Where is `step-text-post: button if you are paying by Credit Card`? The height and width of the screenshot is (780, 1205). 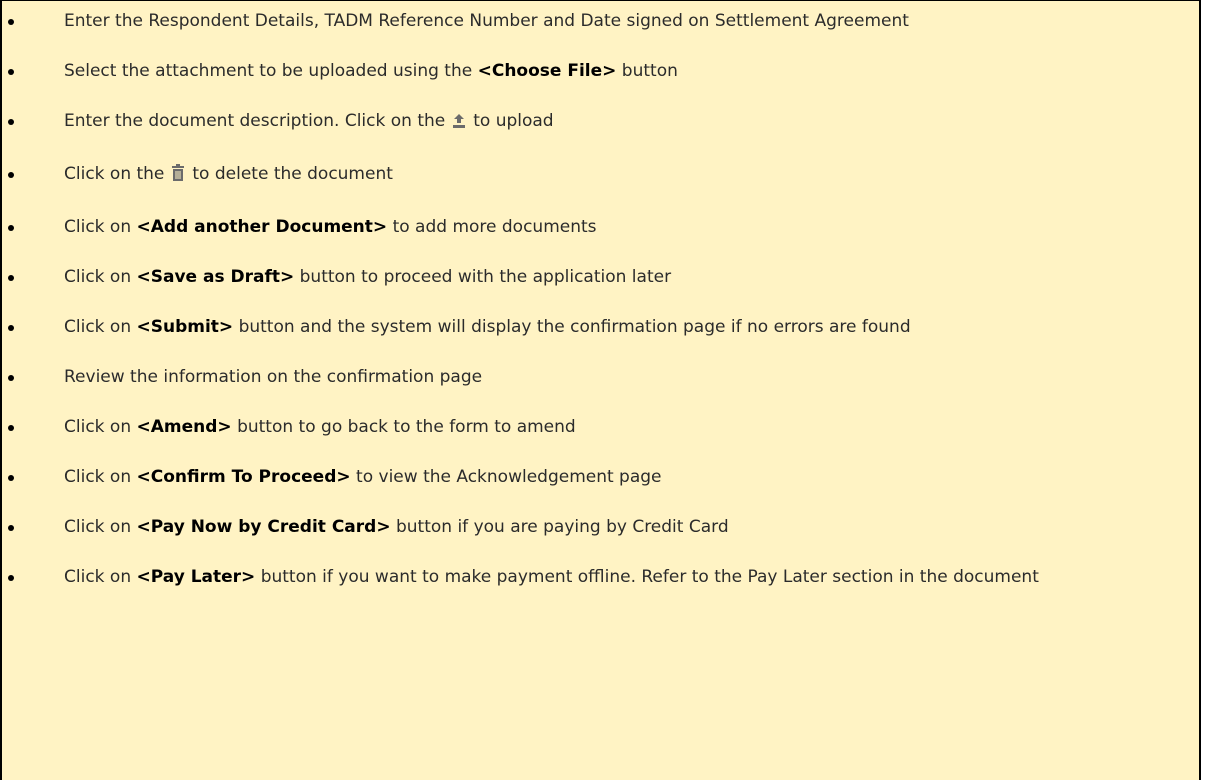
step-text-post: button if you are paying by Credit Card is located at coordinates (559, 527).